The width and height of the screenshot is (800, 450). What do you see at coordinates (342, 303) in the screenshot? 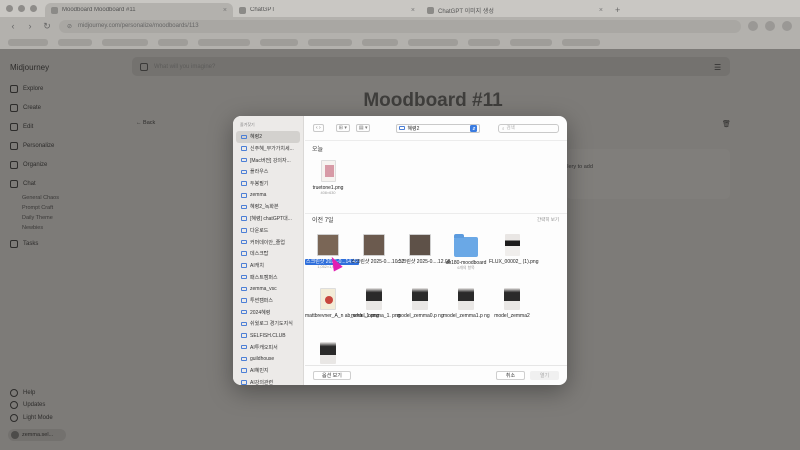
I see `file-item: mattbrevner_A_n ab_who...1.png` at bounding box center [342, 303].